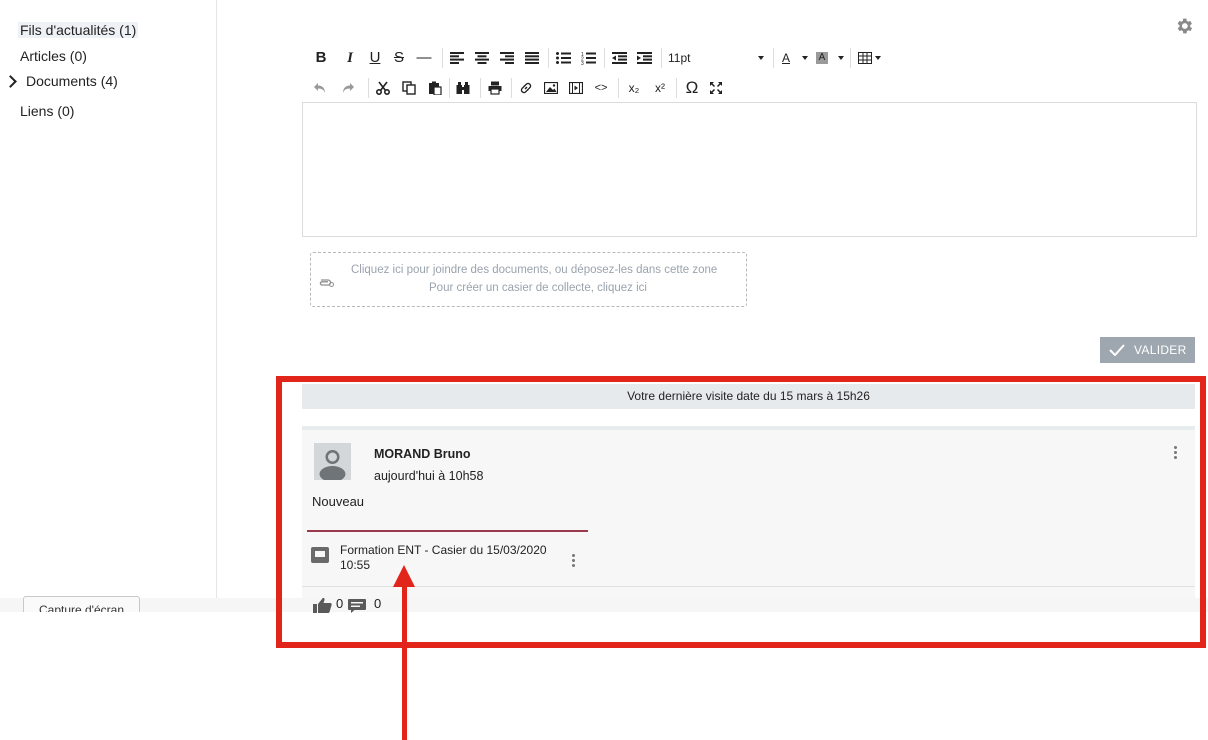  Describe the element at coordinates (404, 663) in the screenshot. I see `annotation-arrow` at that location.